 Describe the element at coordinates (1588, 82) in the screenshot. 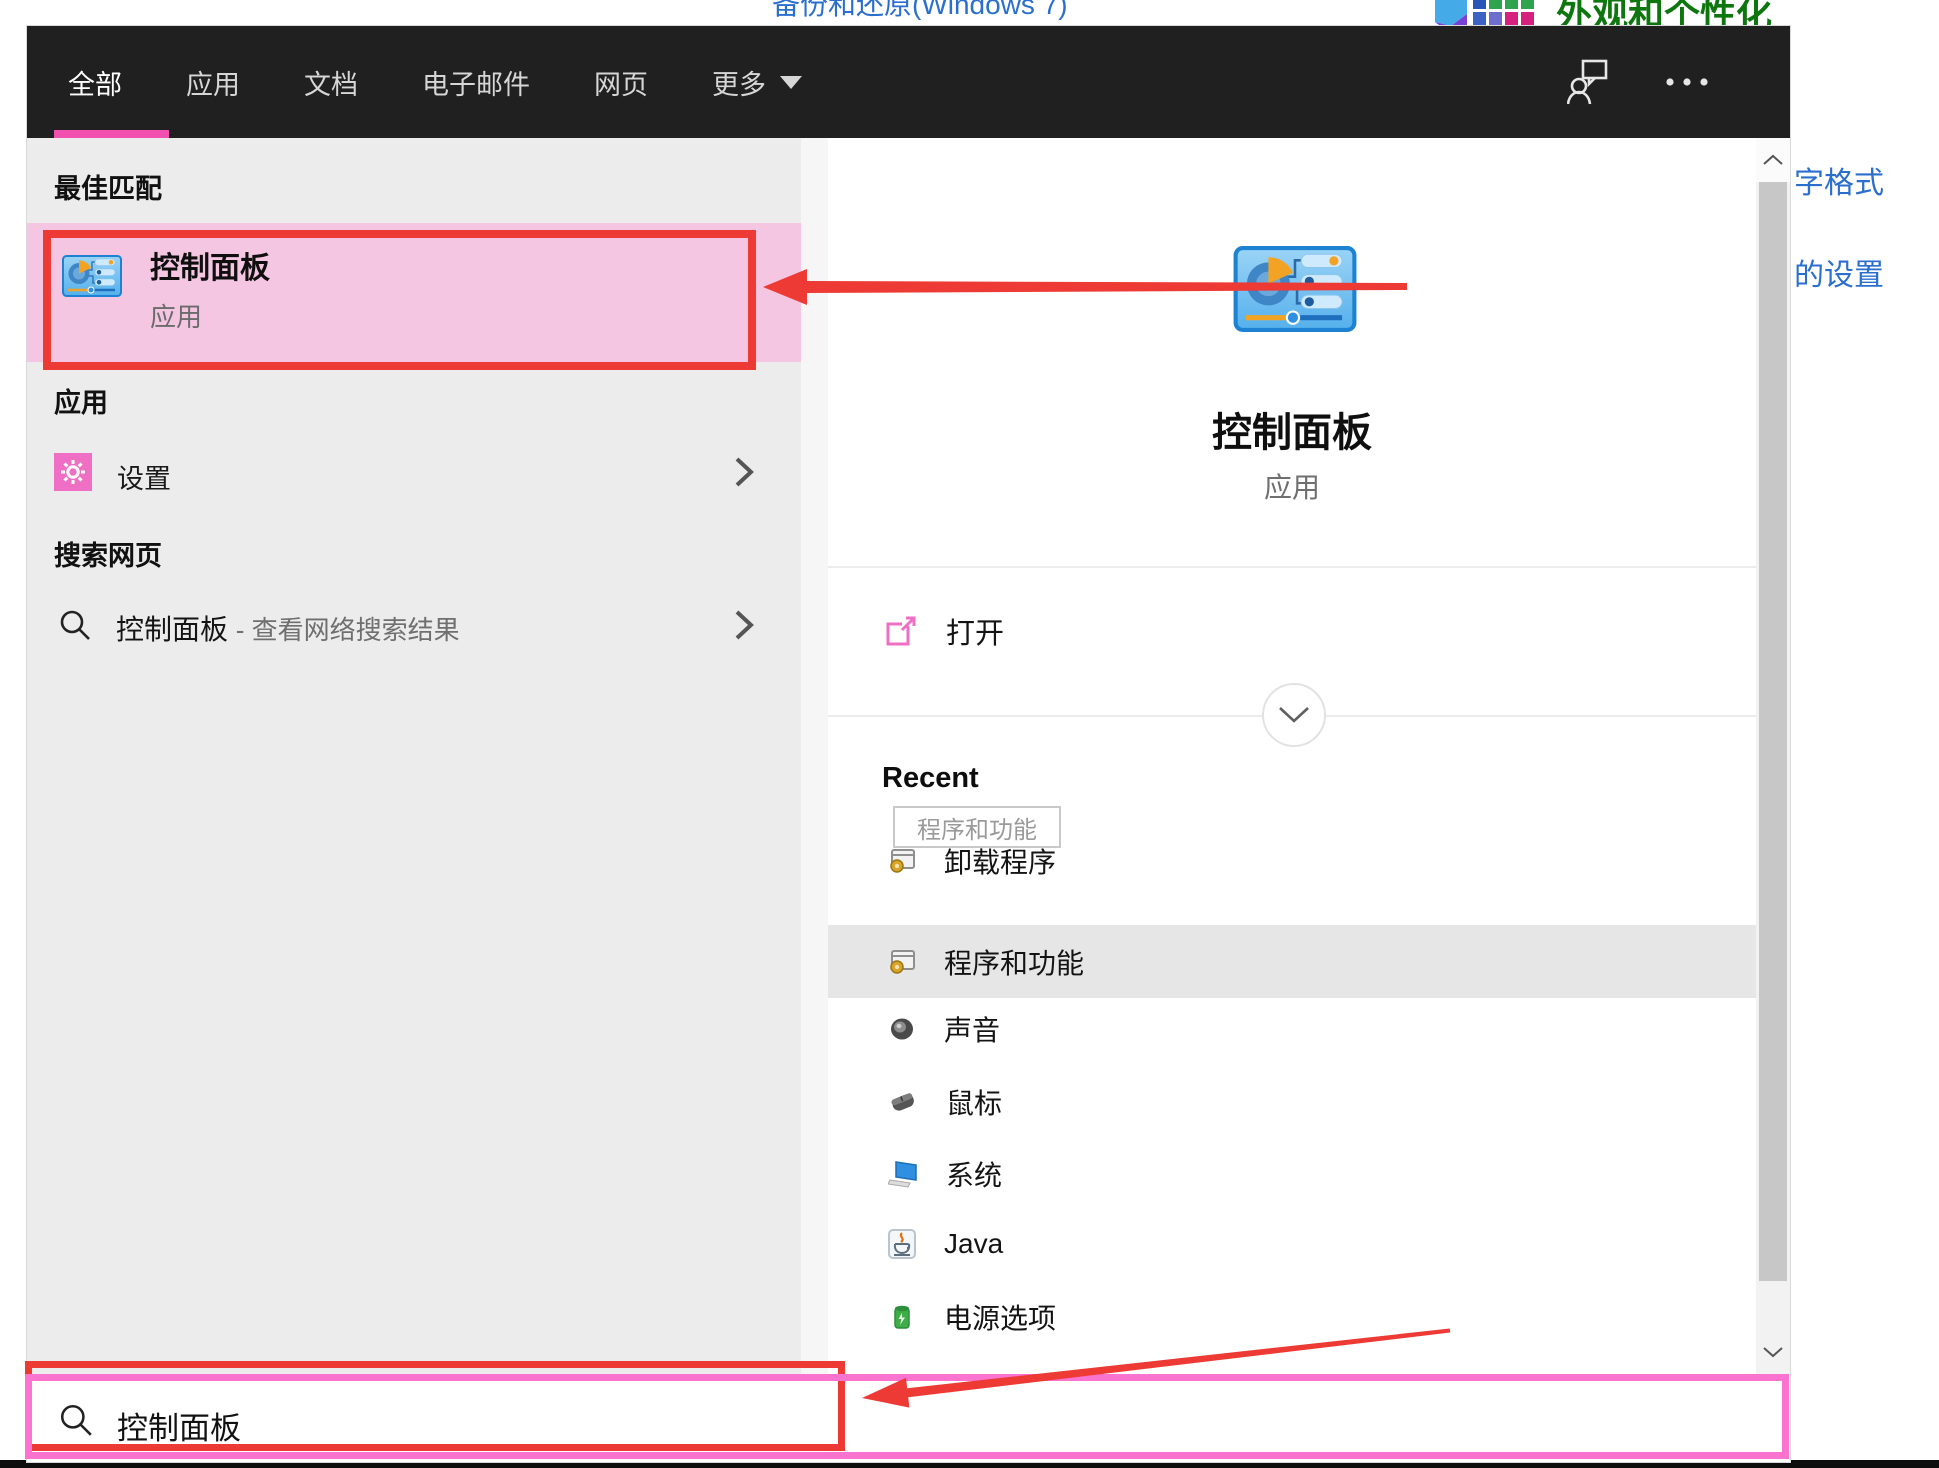

I see `feedback-user-icon` at that location.